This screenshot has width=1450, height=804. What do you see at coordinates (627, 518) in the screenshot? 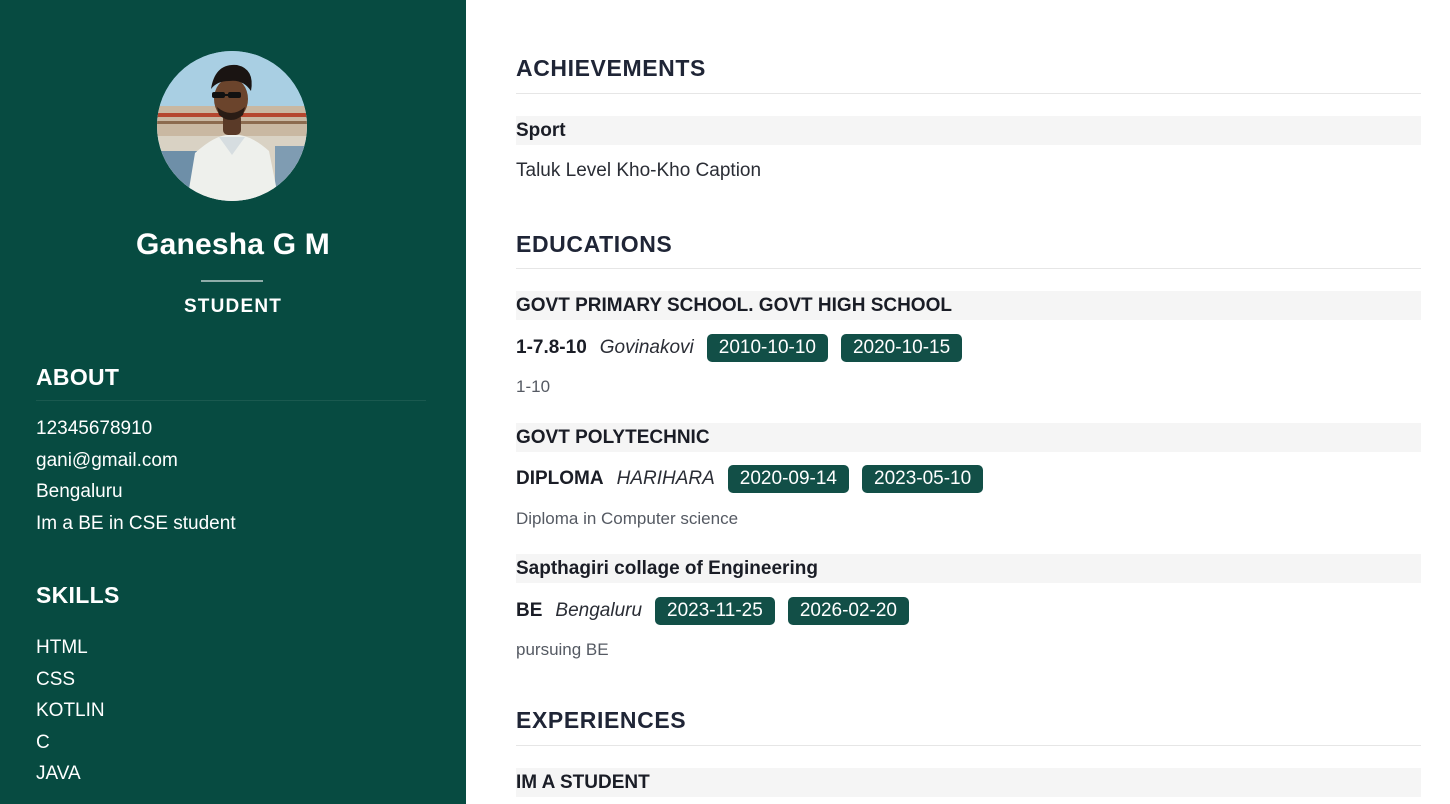
I see `education-description: Diploma in Computer science` at bounding box center [627, 518].